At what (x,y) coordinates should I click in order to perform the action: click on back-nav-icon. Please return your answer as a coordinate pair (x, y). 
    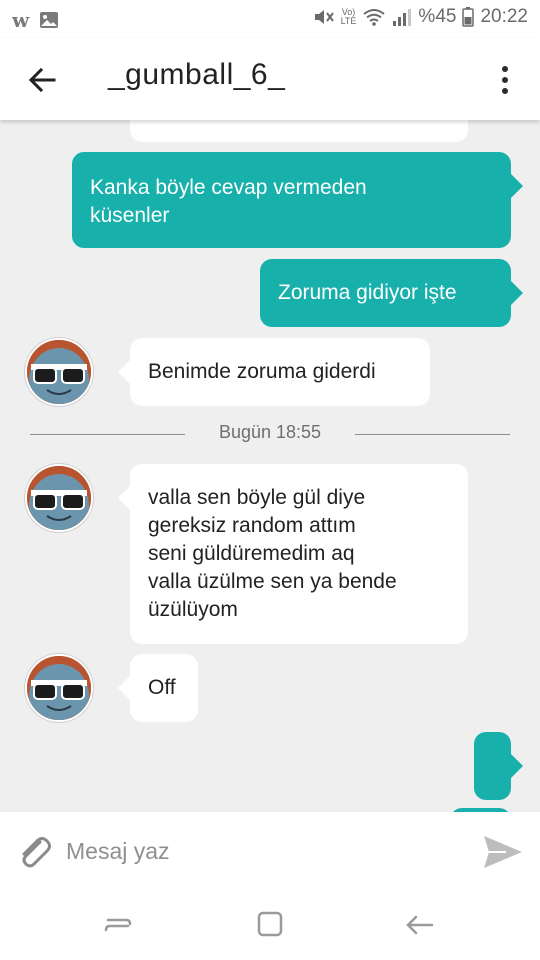
    Looking at the image, I should click on (420, 925).